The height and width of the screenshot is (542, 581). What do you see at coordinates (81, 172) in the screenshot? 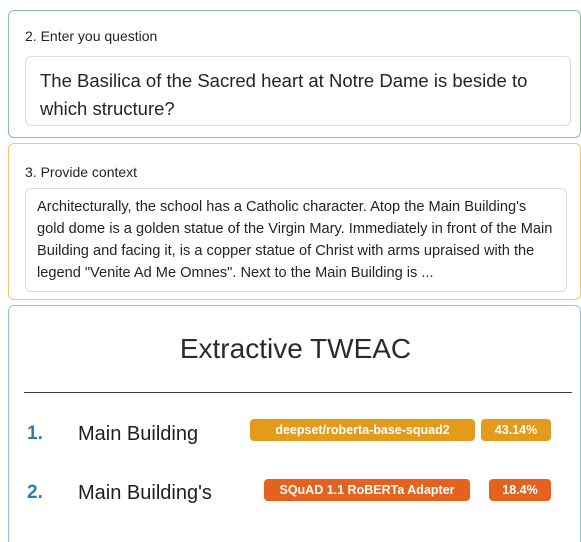
I see `context-label: 3. Provide context` at bounding box center [81, 172].